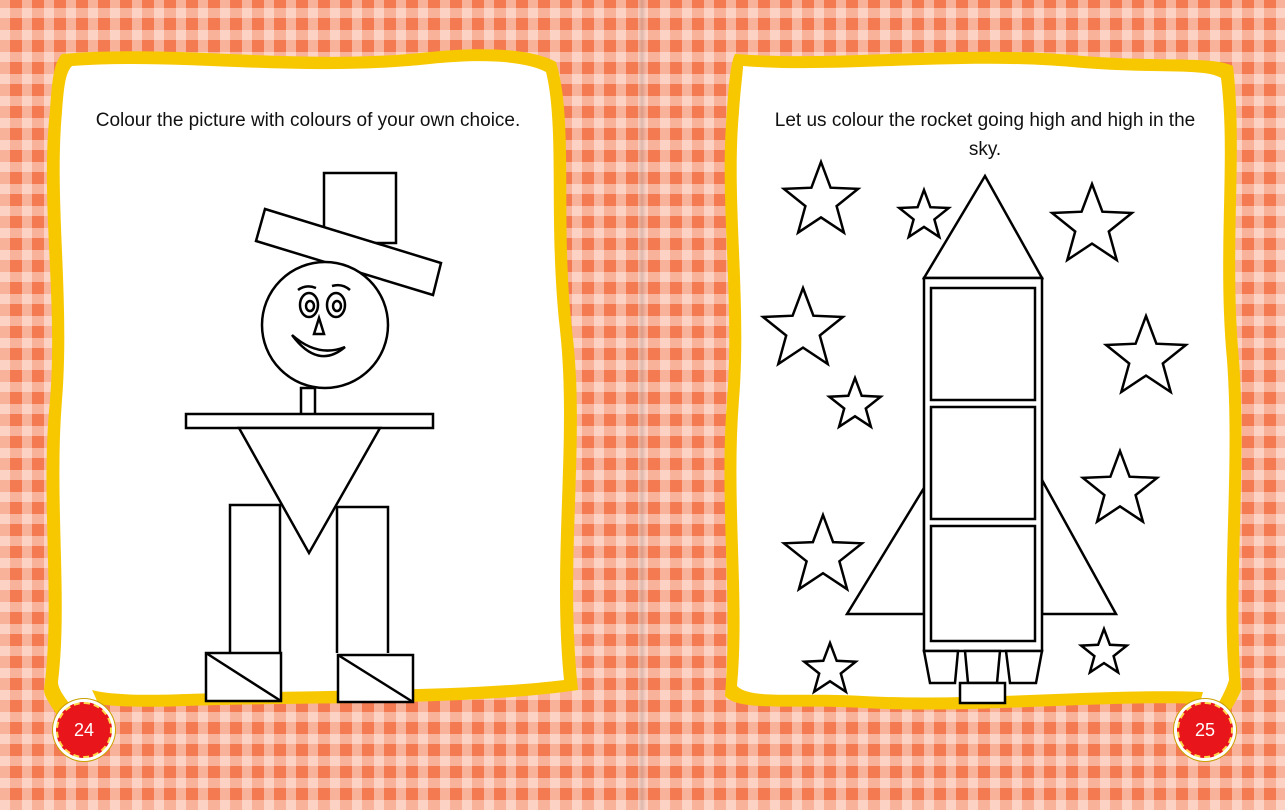 This screenshot has width=1285, height=810. What do you see at coordinates (982, 667) in the screenshot?
I see `rocket-nozzle-middle-icon` at bounding box center [982, 667].